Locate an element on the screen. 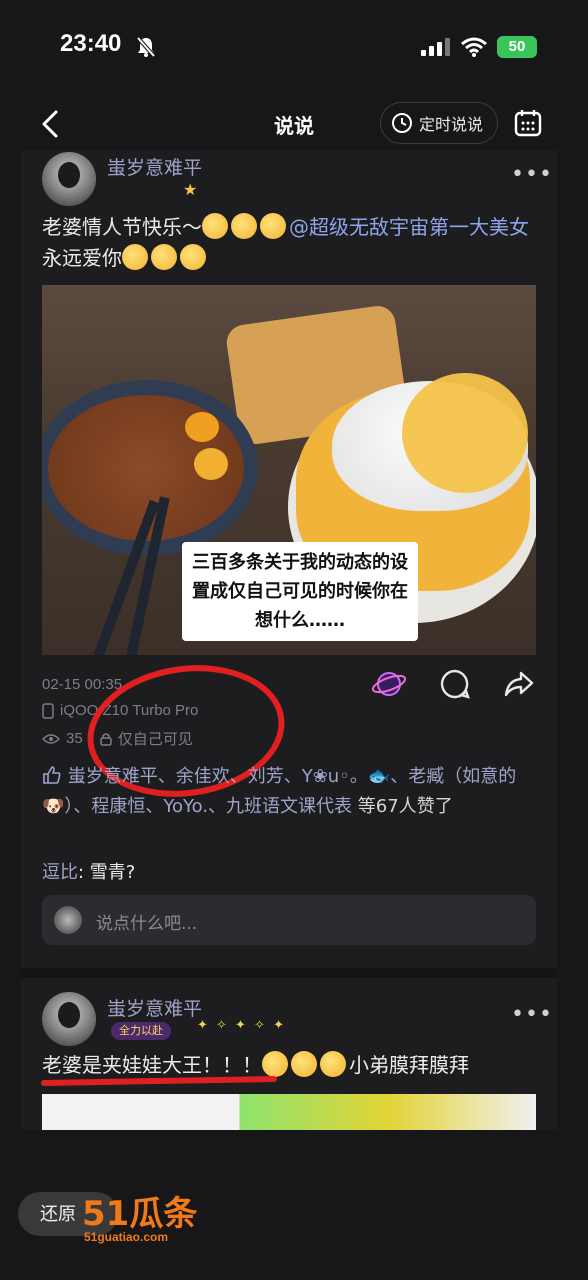  comment-colon: : is located at coordinates (84, 872).